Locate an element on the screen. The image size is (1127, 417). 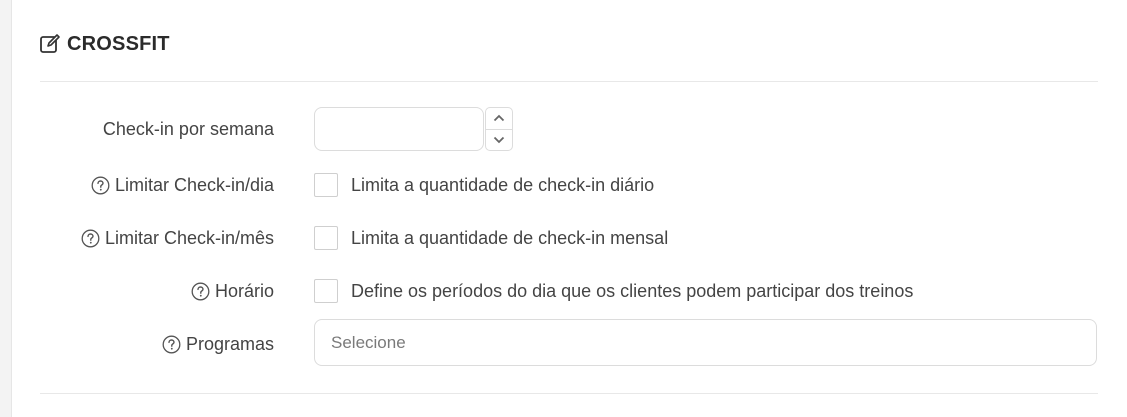
row-checkin-week: Check-in por semana is located at coordinates (569, 129).